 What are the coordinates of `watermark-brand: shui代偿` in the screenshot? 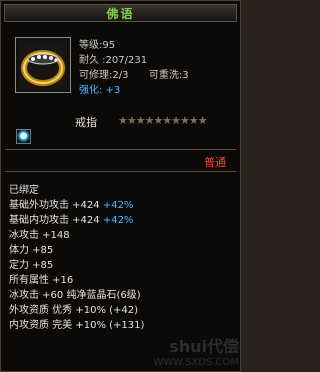 It's located at (204, 346).